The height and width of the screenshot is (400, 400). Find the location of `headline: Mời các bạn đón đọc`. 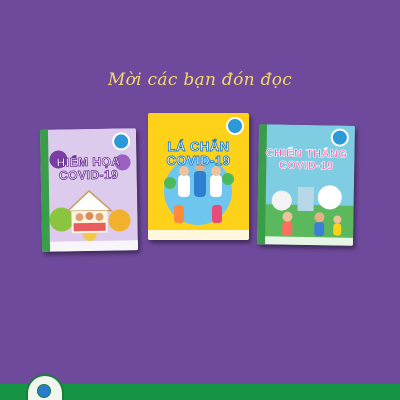

headline: Mời các bạn đón đọc is located at coordinates (200, 80).